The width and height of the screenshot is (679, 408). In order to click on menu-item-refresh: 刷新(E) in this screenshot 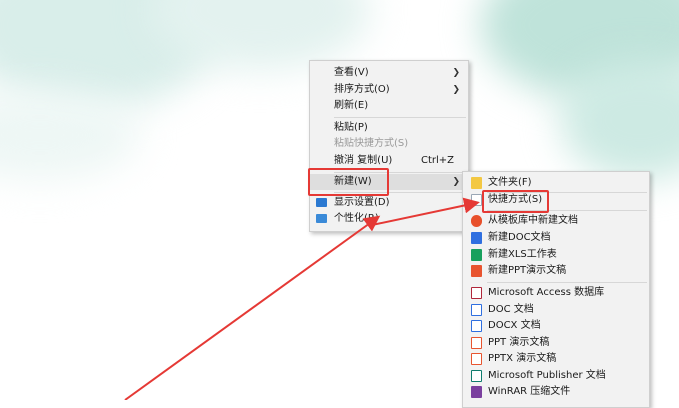, I will do `click(389, 106)`.